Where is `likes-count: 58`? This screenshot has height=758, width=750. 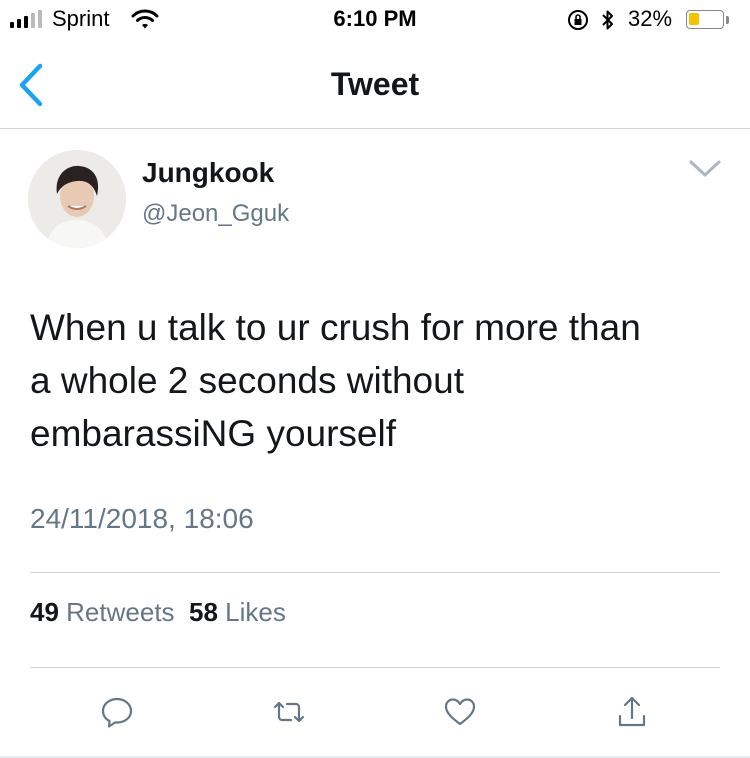
likes-count: 58 is located at coordinates (203, 612).